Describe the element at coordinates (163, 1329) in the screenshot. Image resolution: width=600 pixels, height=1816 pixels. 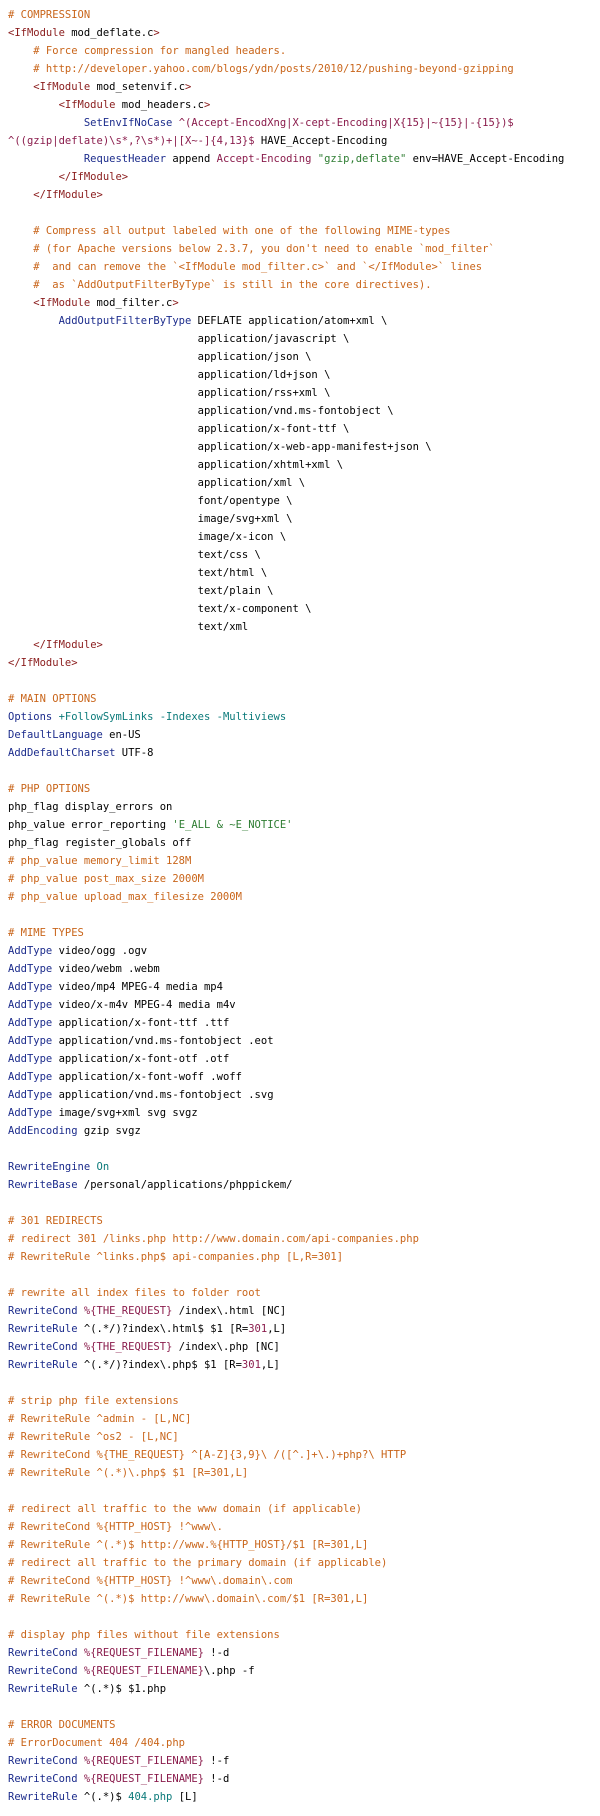
I see `code-token: ^(.*/)?index\.html$ $1 [R=` at that location.